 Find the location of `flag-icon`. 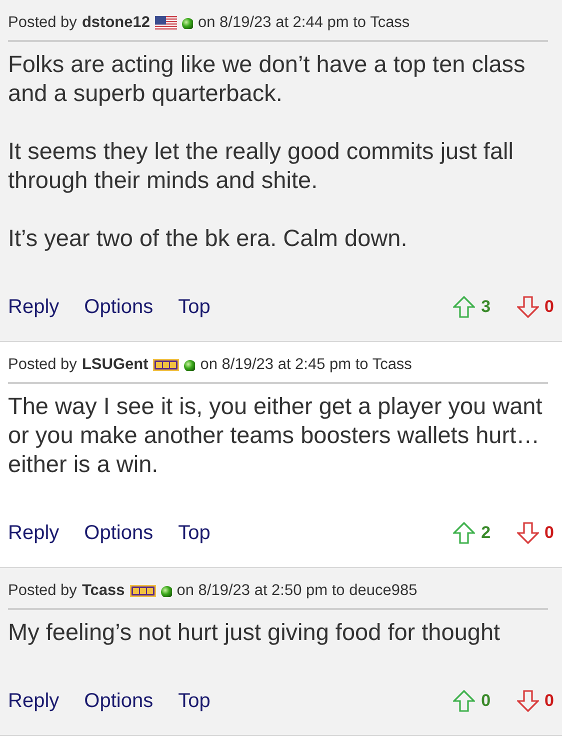

flag-icon is located at coordinates (166, 23).